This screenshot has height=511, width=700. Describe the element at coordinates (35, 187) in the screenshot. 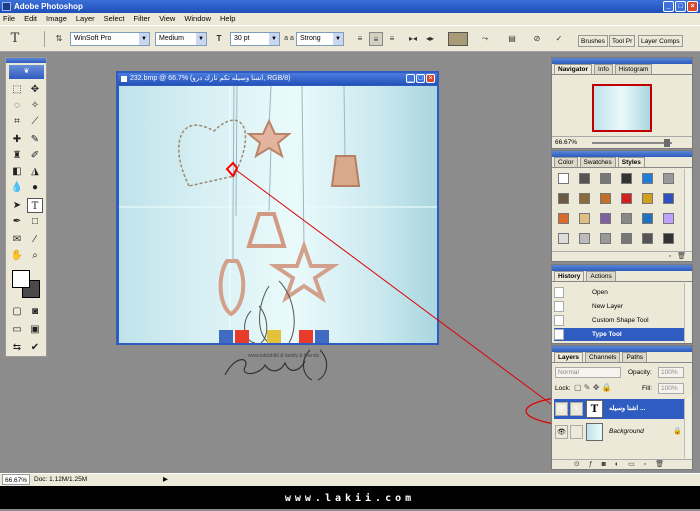

I see `dodge-tool-icon: ●` at that location.